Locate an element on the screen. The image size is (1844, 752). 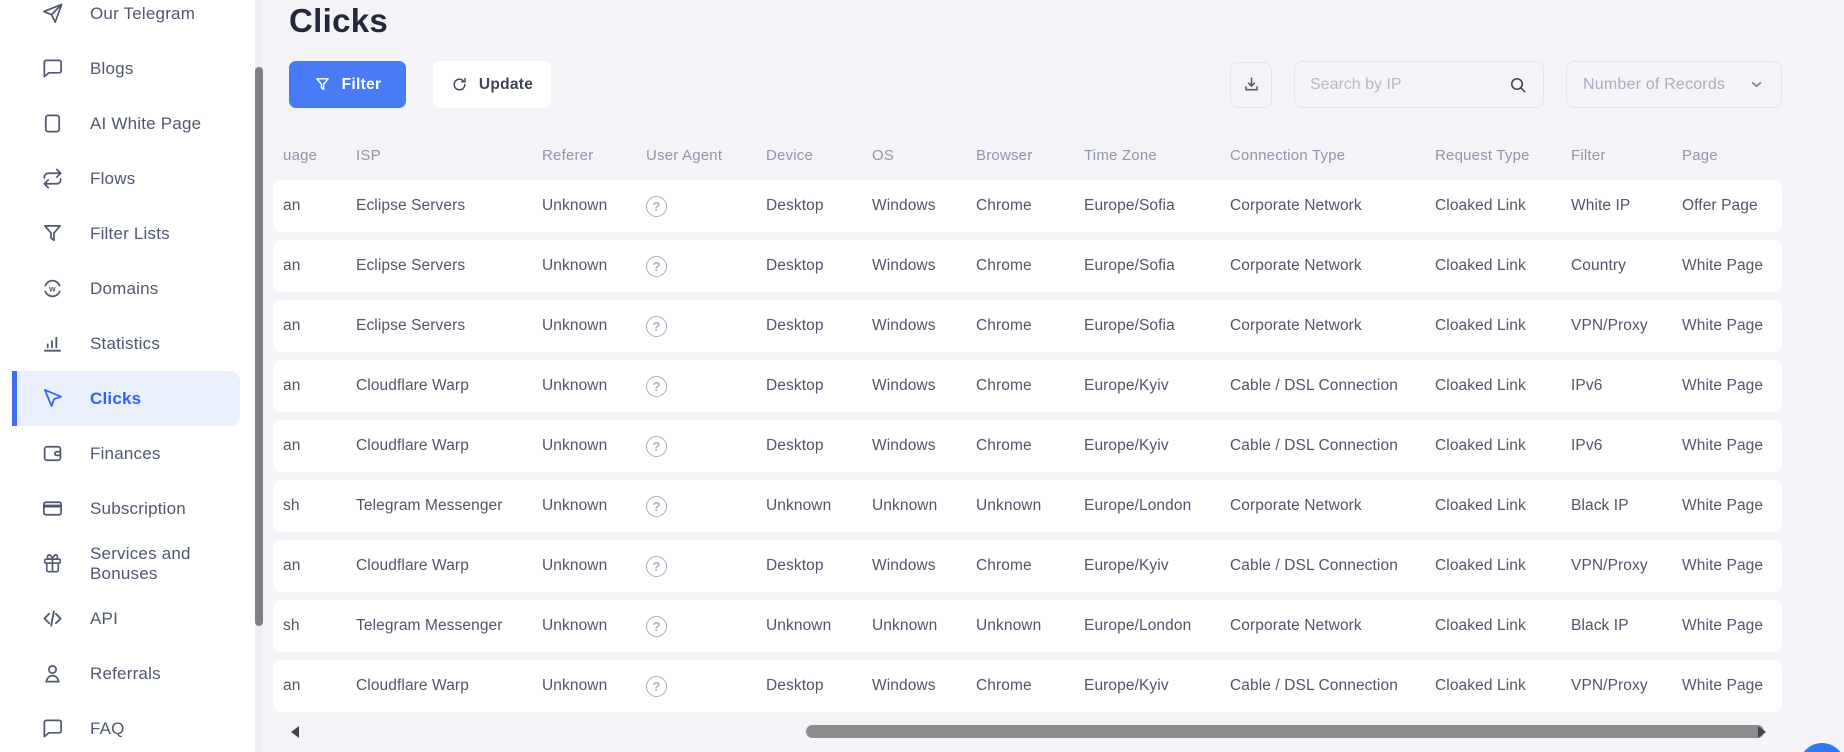
column-header: Page is located at coordinates (1700, 155).